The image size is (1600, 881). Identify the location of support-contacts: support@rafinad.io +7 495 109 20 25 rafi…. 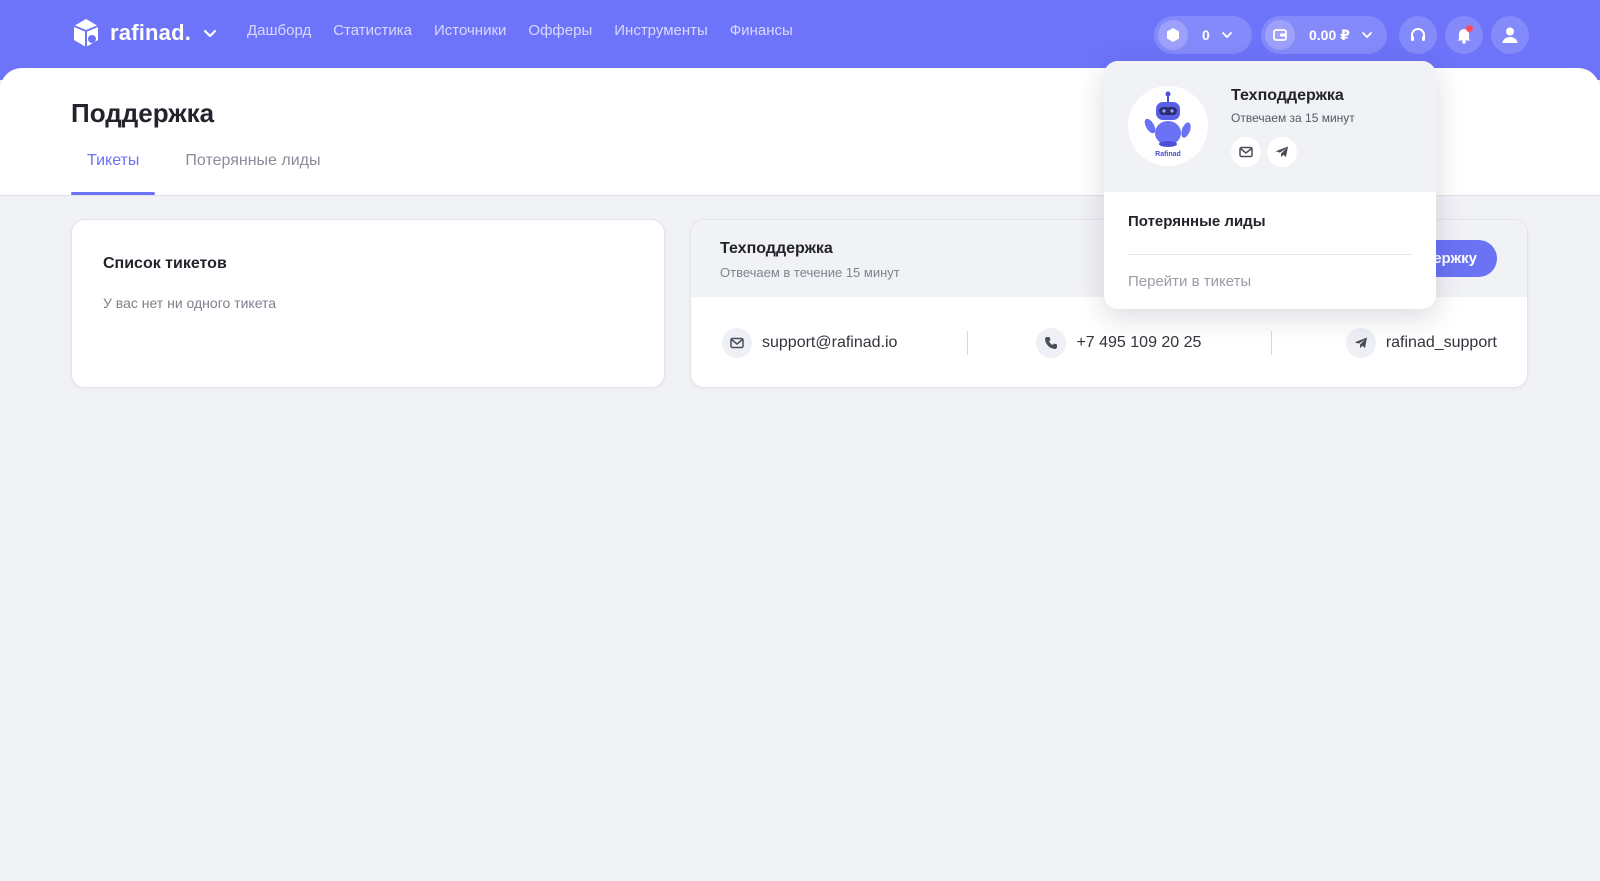
(1109, 342).